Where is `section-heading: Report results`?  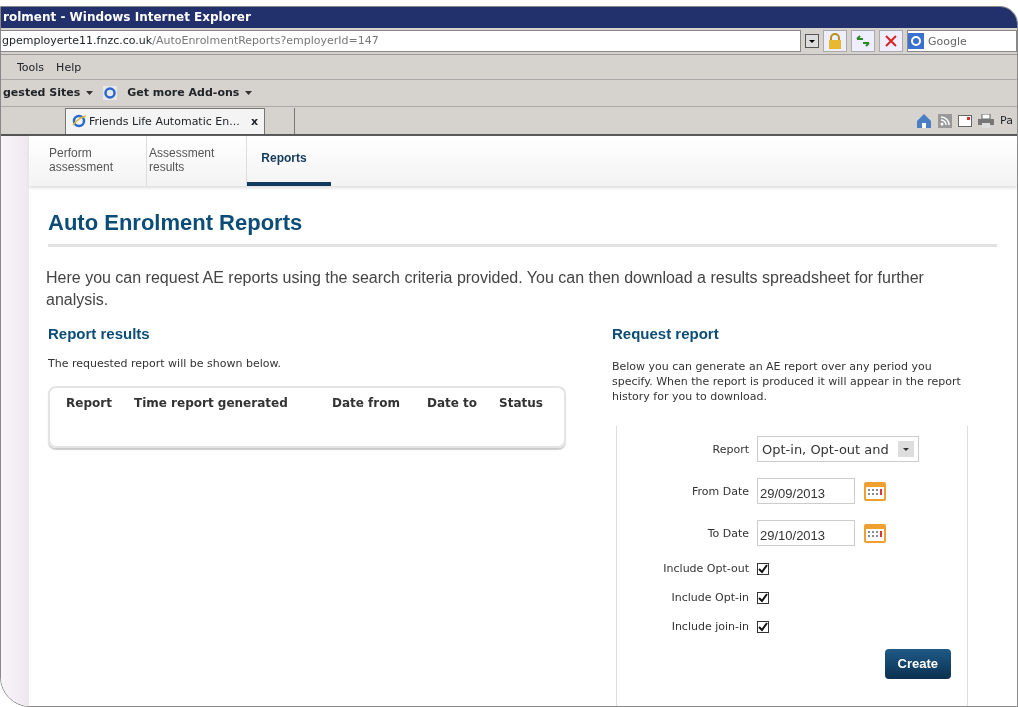 section-heading: Report results is located at coordinates (99, 334).